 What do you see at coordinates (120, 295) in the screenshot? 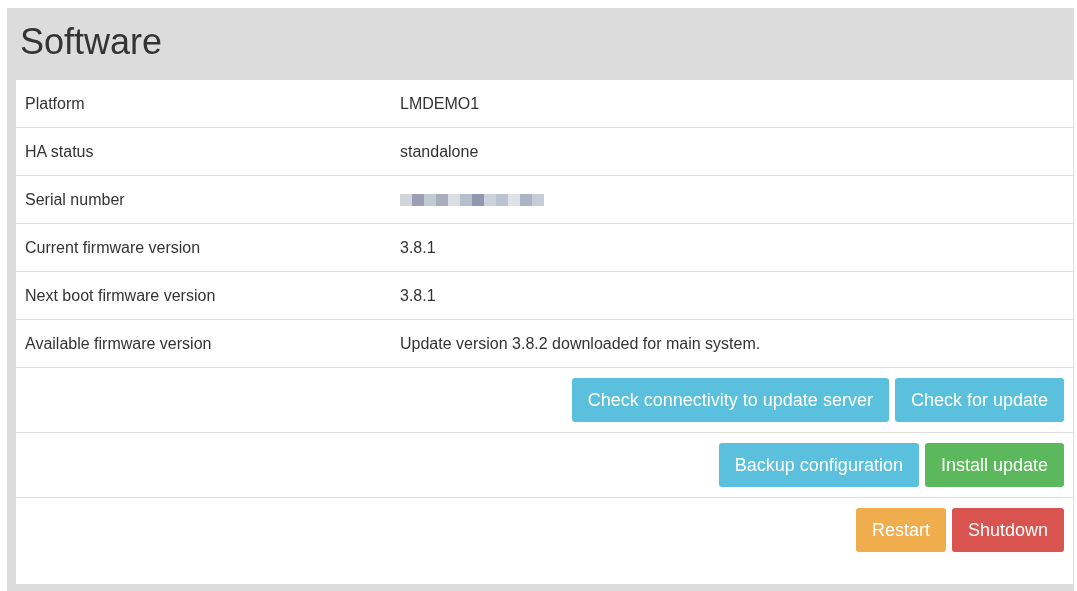
I see `field-label: Next boot firmware version` at bounding box center [120, 295].